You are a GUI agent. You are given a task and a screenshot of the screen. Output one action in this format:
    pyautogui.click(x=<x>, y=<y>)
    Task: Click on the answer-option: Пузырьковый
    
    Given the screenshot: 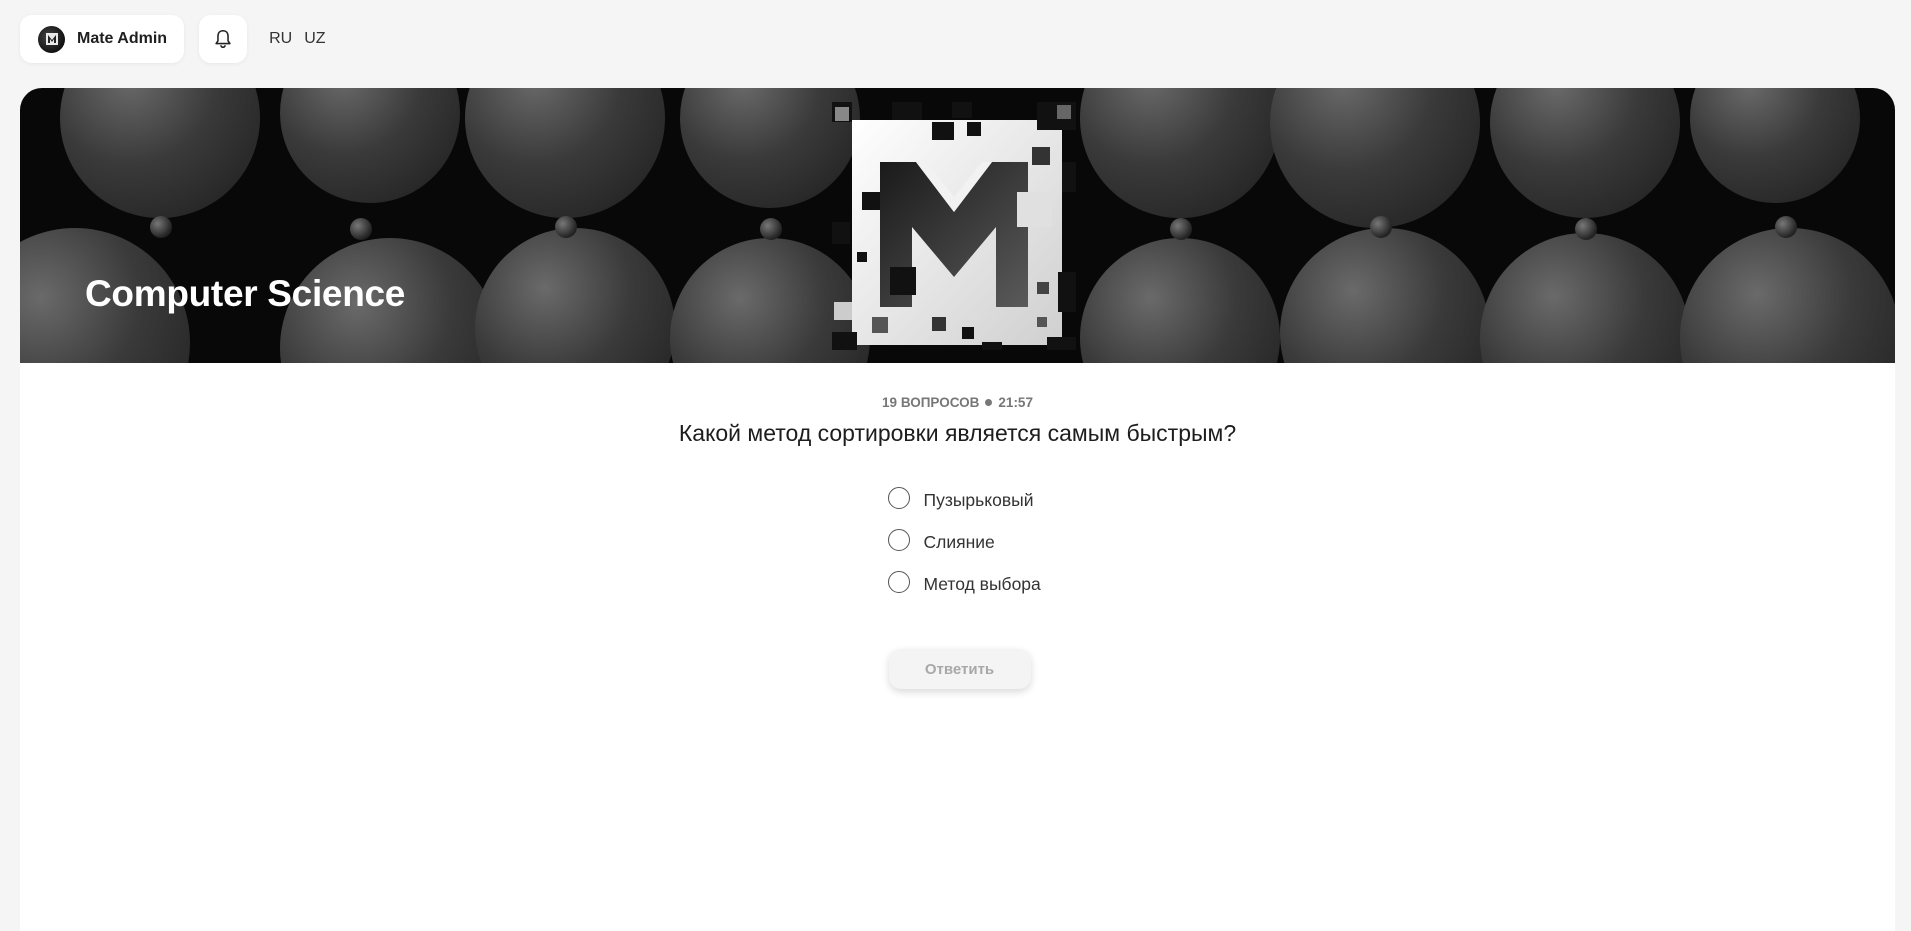 What is the action you would take?
    pyautogui.click(x=987, y=500)
    